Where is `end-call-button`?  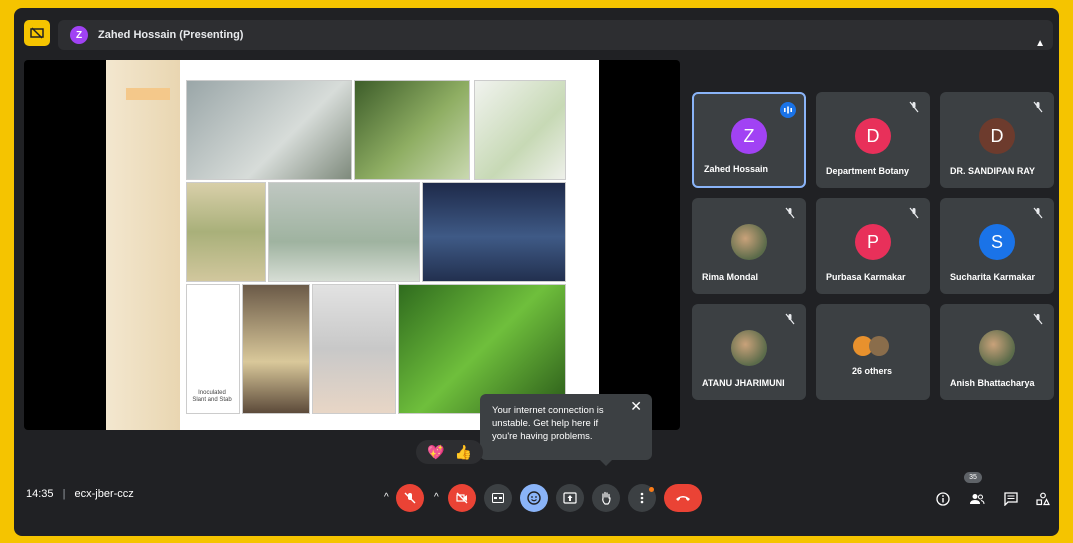
end-call-button is located at coordinates (683, 498).